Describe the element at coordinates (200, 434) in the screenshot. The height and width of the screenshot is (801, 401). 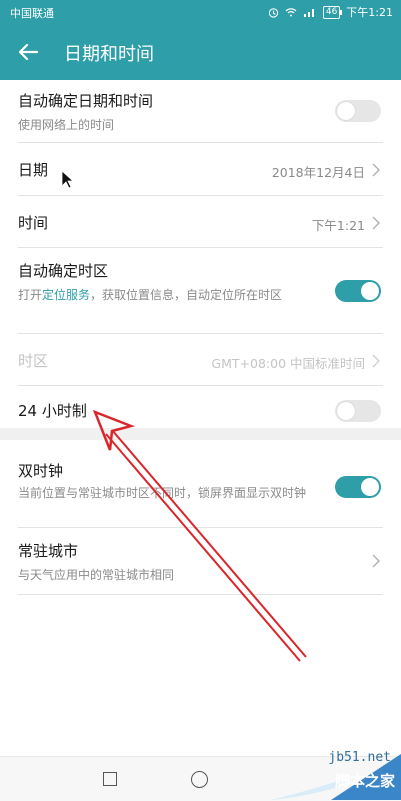
I see `section-separator` at that location.